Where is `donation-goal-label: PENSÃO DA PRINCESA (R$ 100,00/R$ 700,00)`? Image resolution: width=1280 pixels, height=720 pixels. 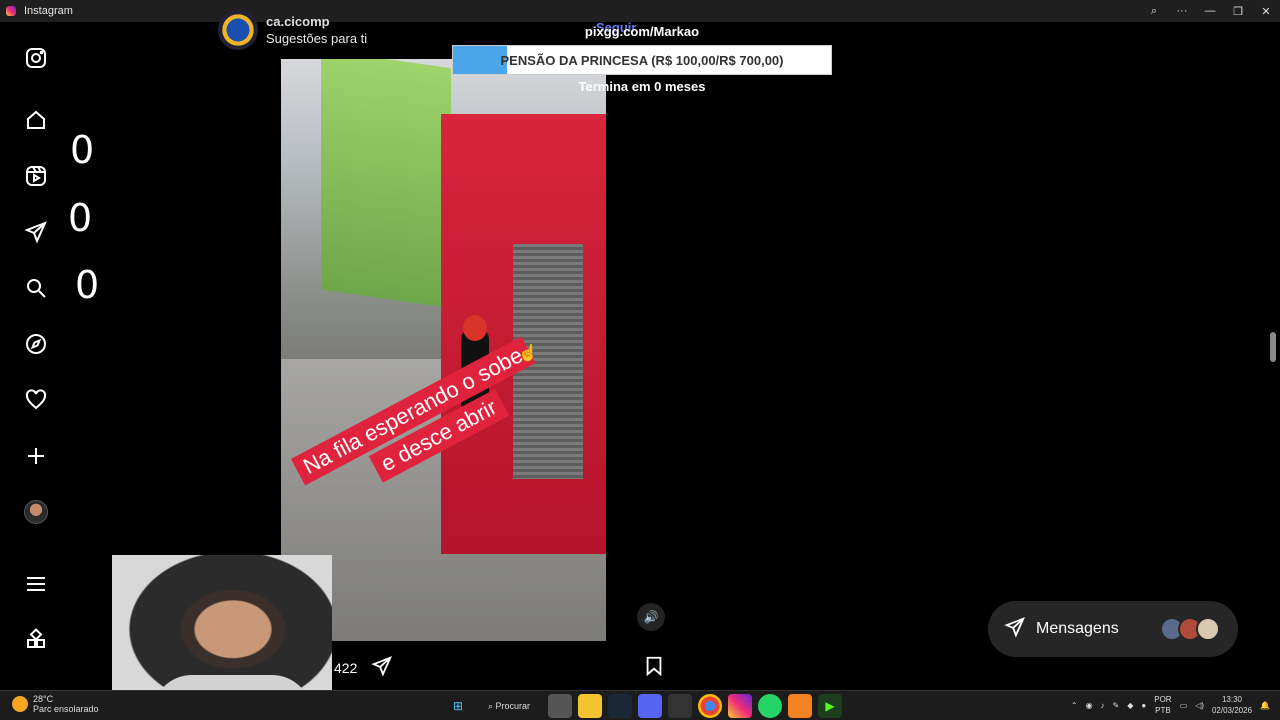
donation-goal-label: PENSÃO DA PRINCESA (R$ 100,00/R$ 700,00) is located at coordinates (642, 60).